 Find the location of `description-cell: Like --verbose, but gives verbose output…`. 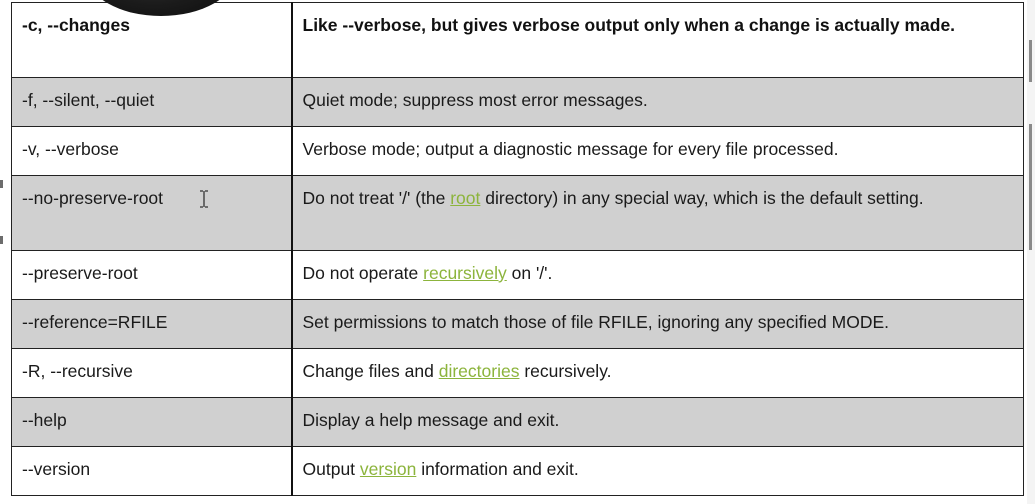

description-cell: Like --verbose, but gives verbose output… is located at coordinates (657, 40).